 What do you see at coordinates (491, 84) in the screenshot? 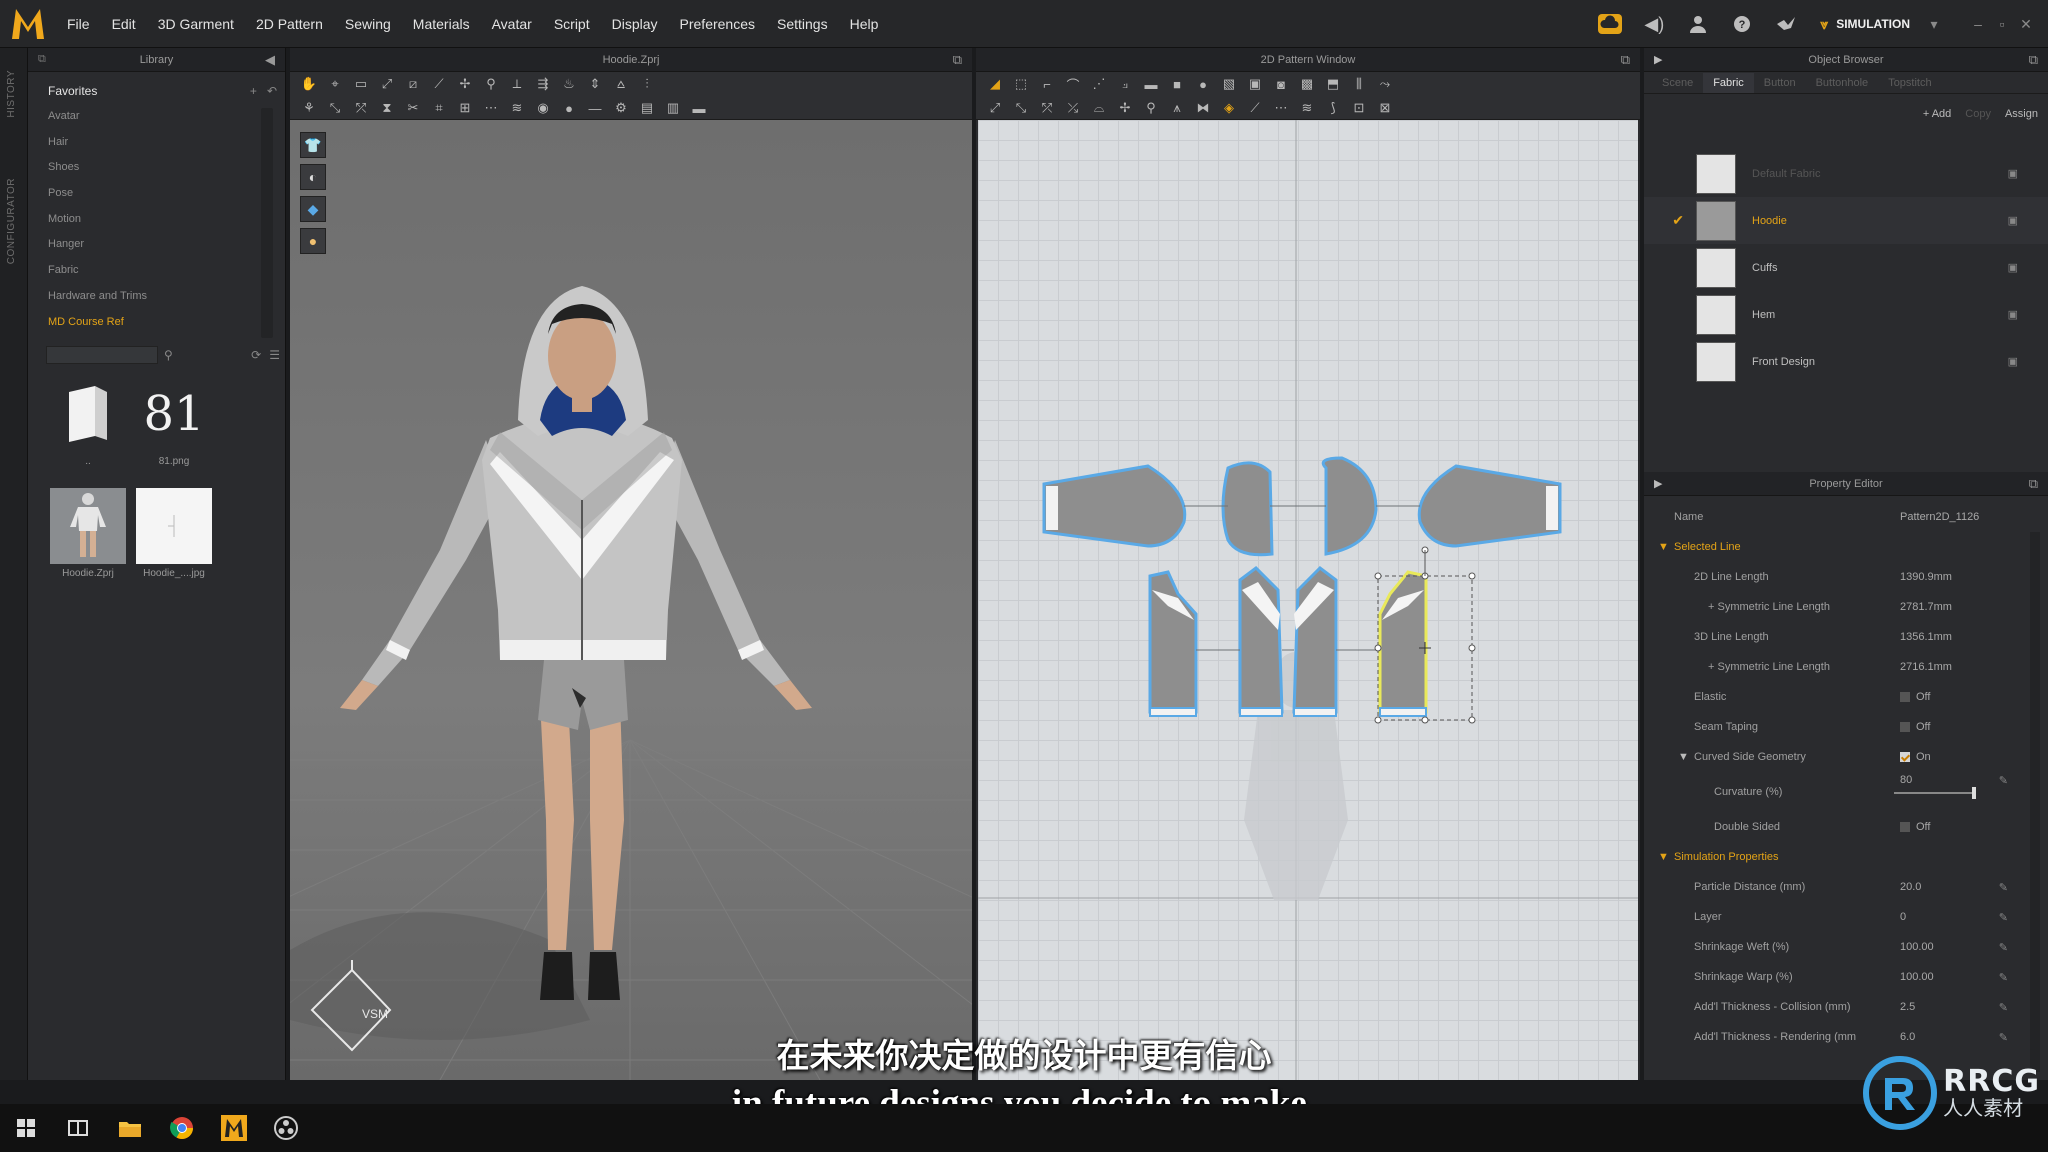
I see `pin-icon: ⚲` at bounding box center [491, 84].